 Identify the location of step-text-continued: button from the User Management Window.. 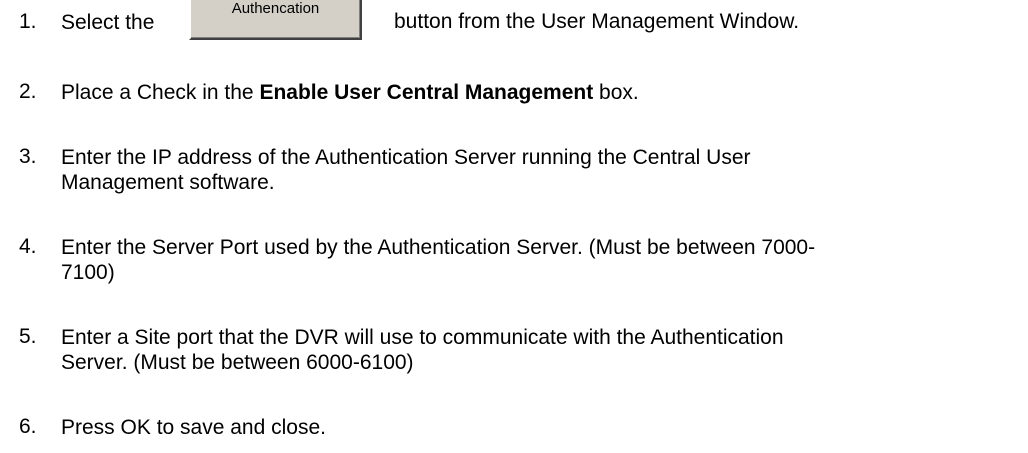
(597, 21).